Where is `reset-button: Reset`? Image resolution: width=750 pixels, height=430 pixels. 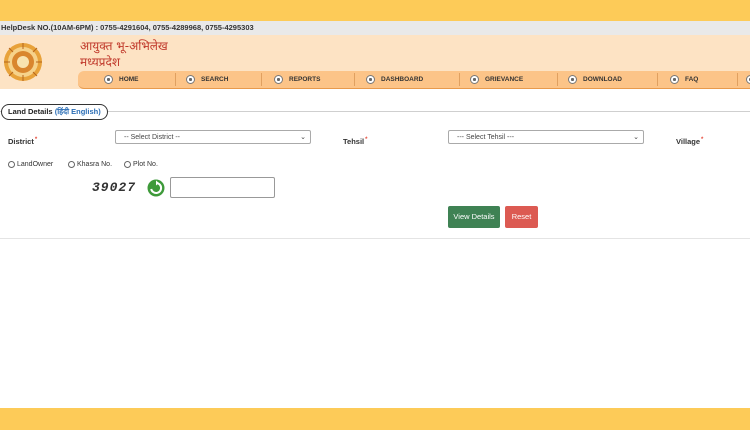 reset-button: Reset is located at coordinates (521, 217).